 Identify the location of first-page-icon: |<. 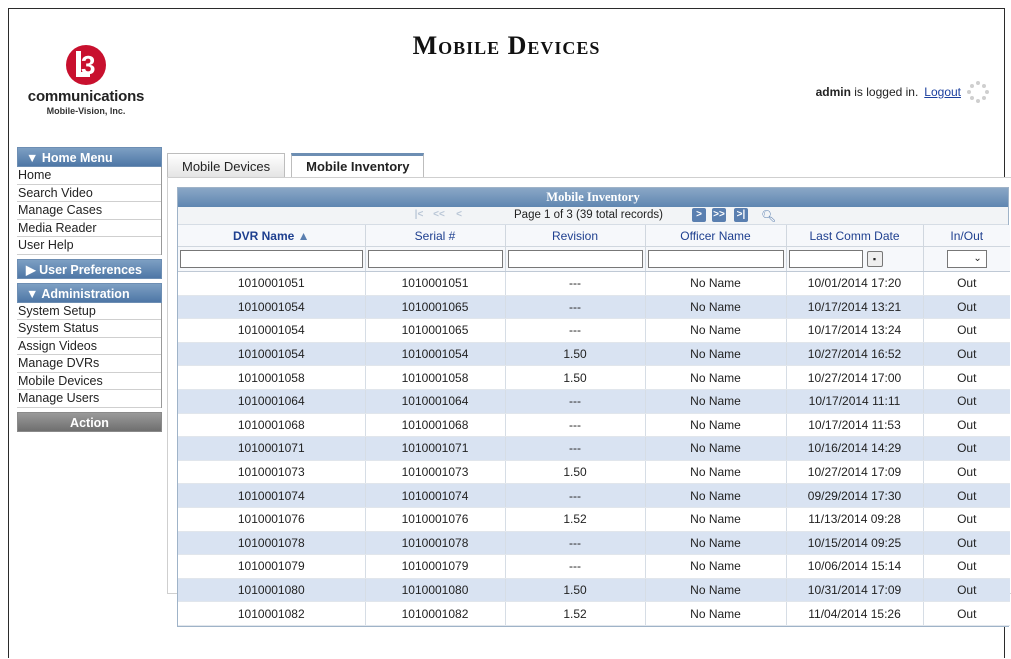
(419, 215).